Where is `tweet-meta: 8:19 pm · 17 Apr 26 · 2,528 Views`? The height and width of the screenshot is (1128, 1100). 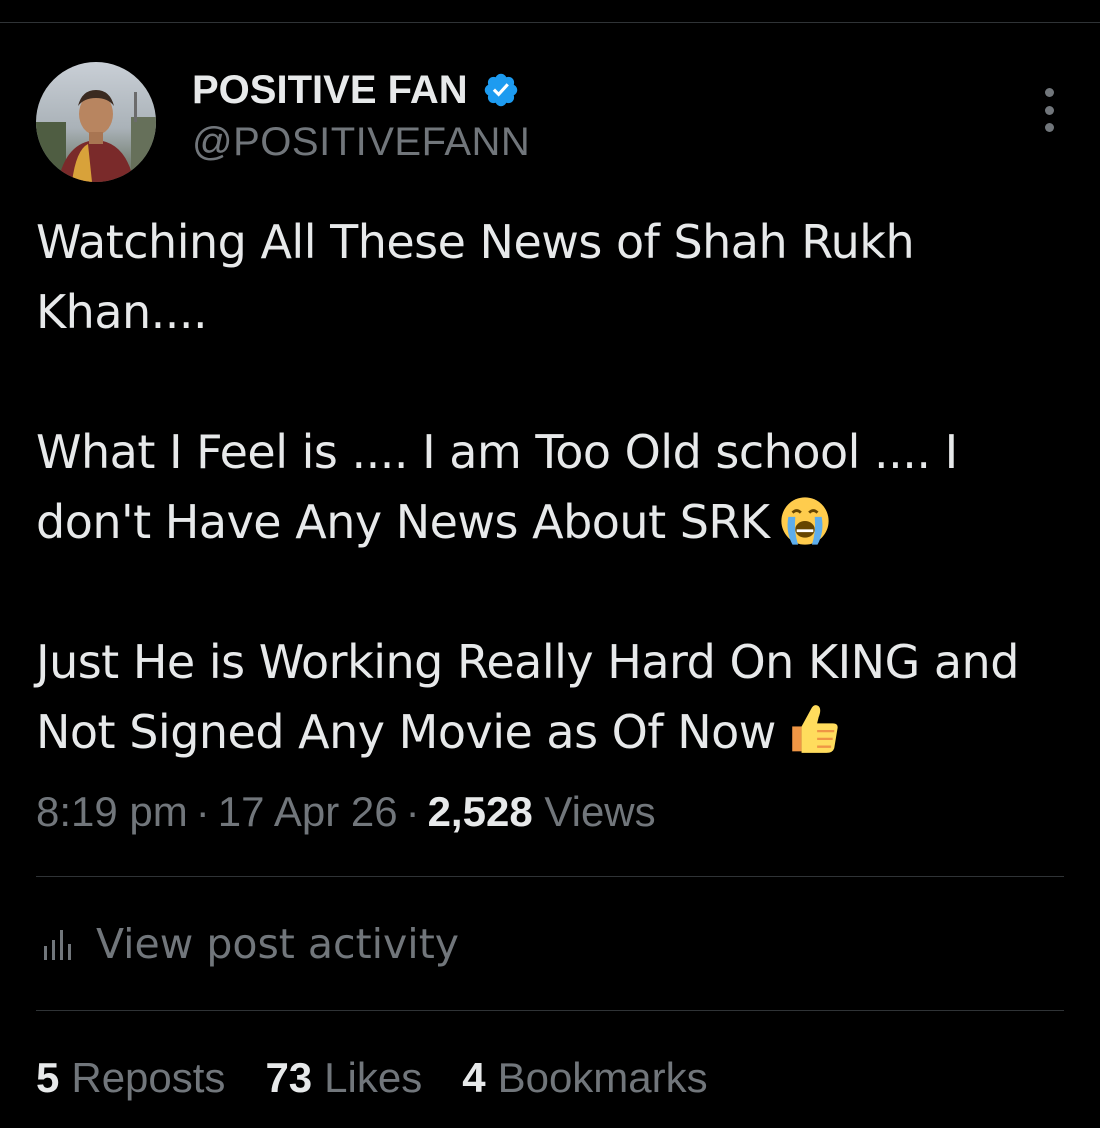
tweet-meta: 8:19 pm · 17 Apr 26 · 2,528 Views is located at coordinates (346, 812).